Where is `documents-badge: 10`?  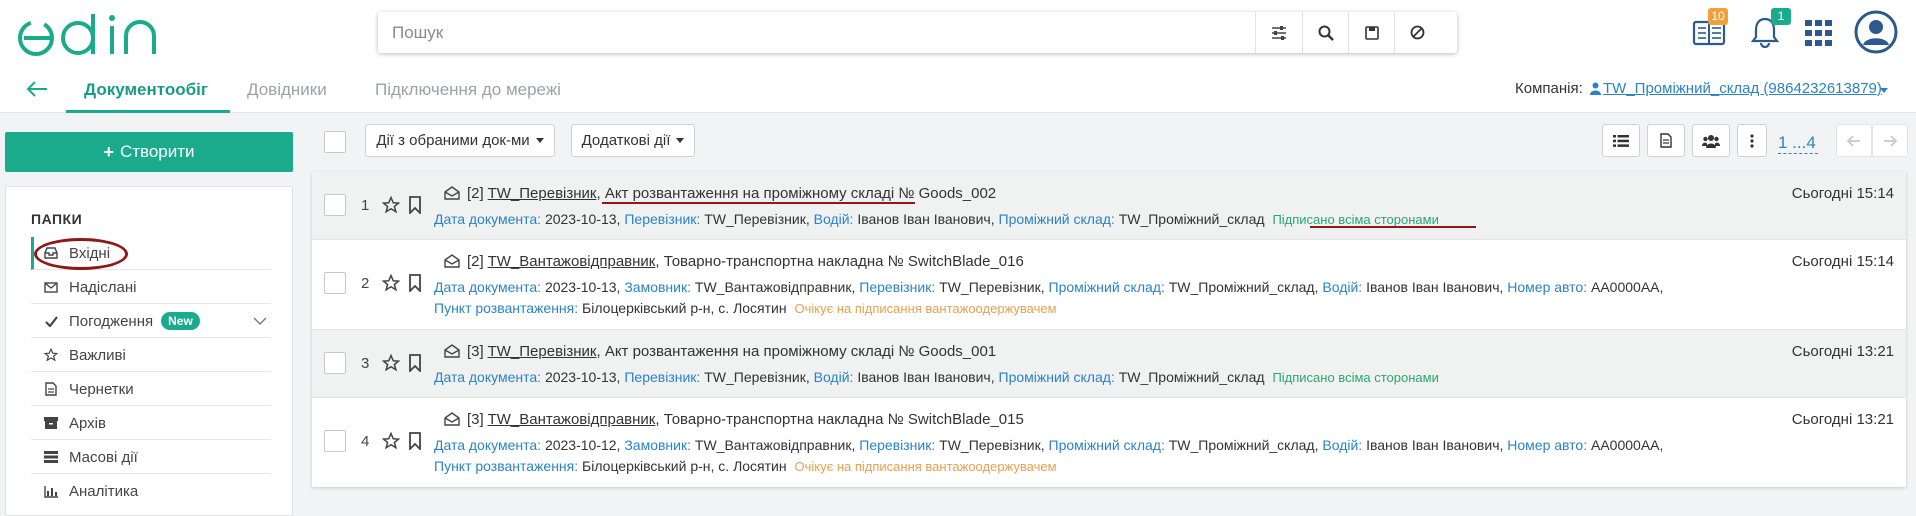
documents-badge: 10 is located at coordinates (1718, 16).